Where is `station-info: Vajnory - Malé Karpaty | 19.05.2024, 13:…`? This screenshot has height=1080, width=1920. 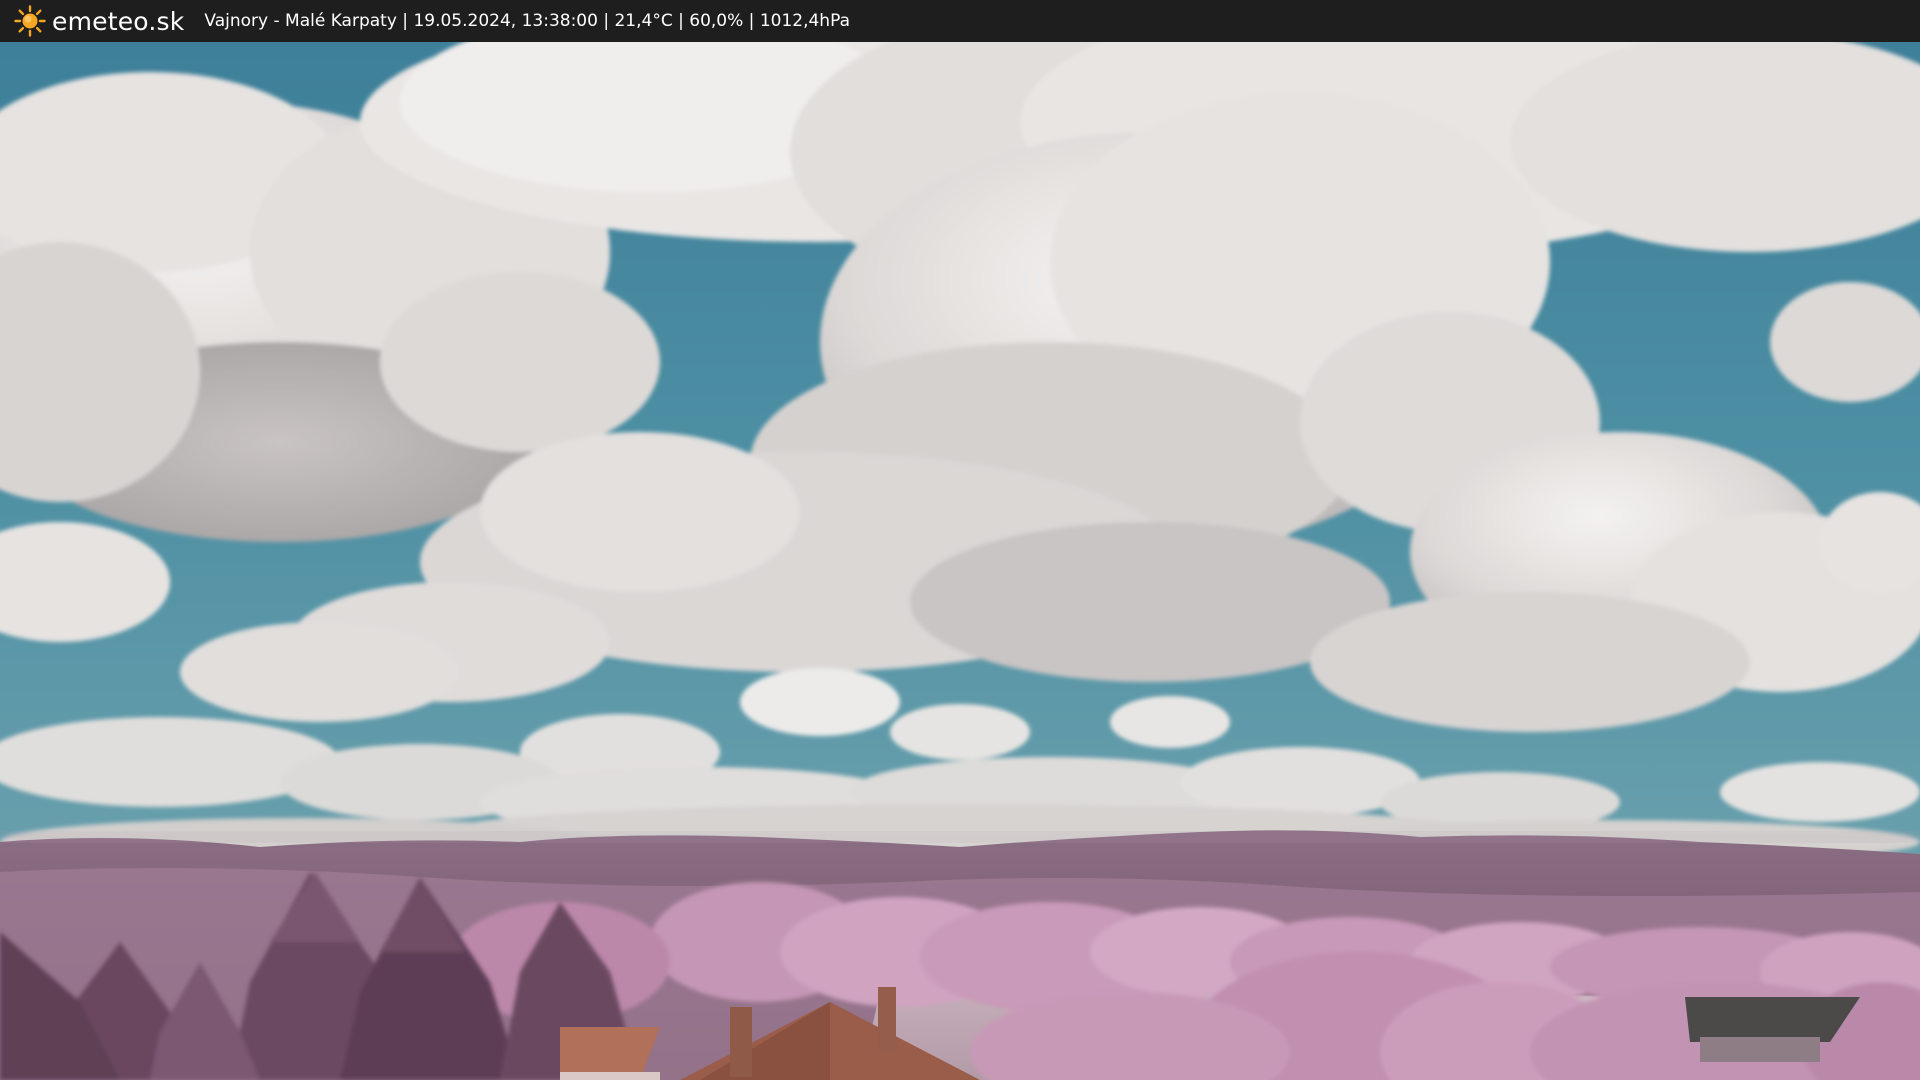
station-info: Vajnory - Malé Karpaty | 19.05.2024, 13:… is located at coordinates (527, 21).